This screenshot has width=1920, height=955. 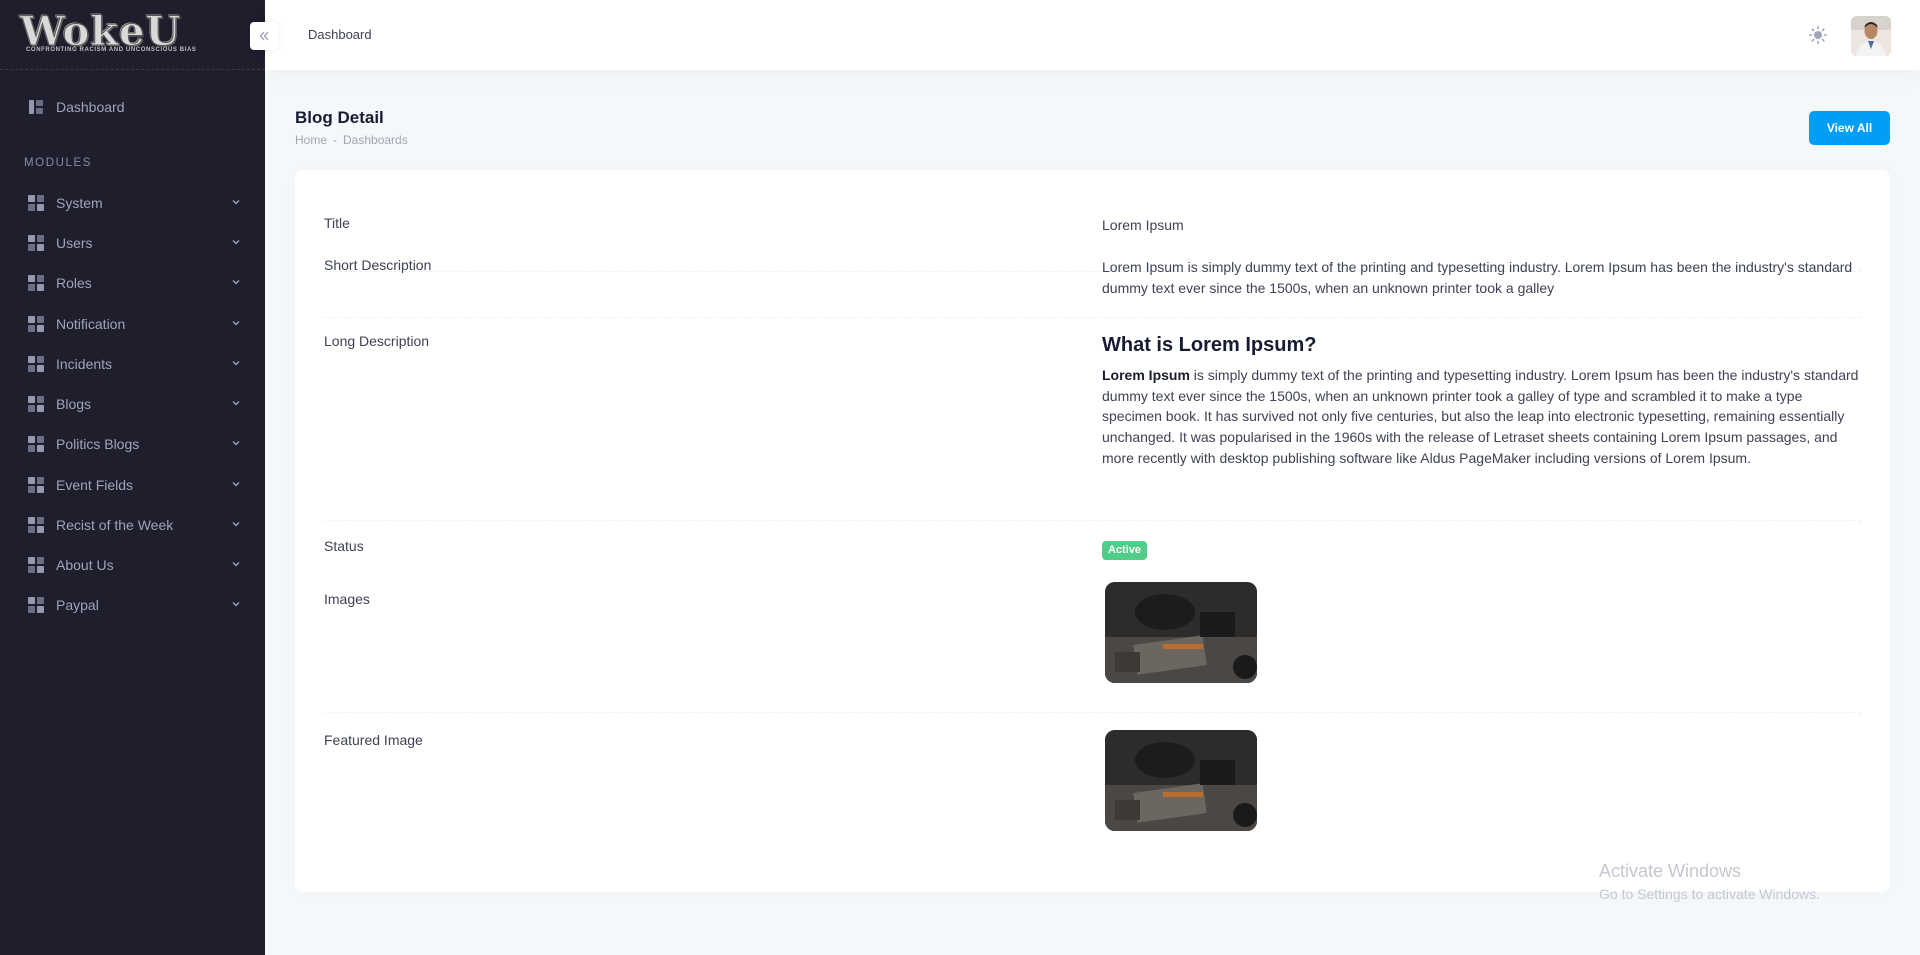 I want to click on long-description-bold: Lorem Ipsum, so click(x=1146, y=375).